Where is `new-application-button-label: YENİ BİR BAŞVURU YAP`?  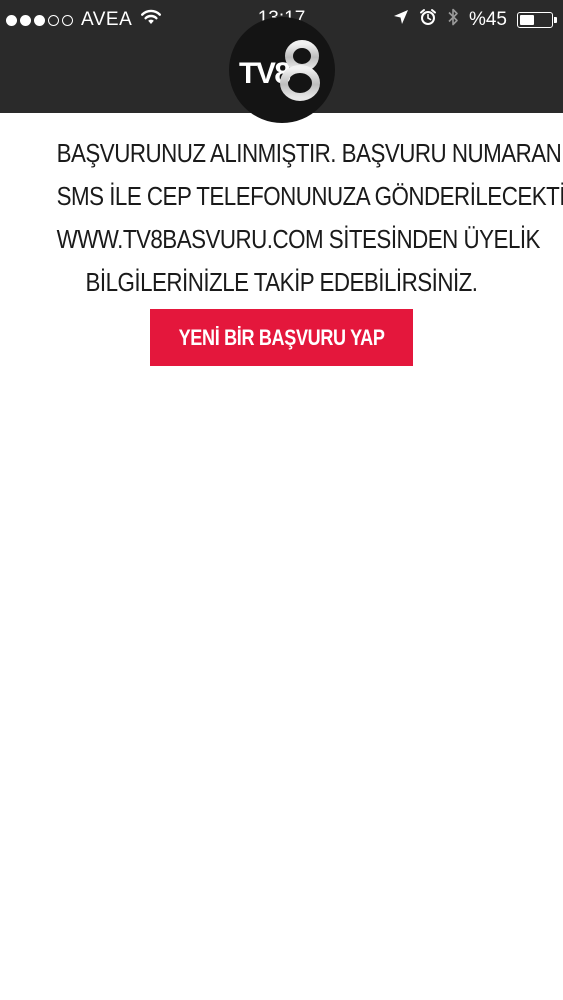
new-application-button-label: YENİ BİR BAŞVURU YAP is located at coordinates (281, 337).